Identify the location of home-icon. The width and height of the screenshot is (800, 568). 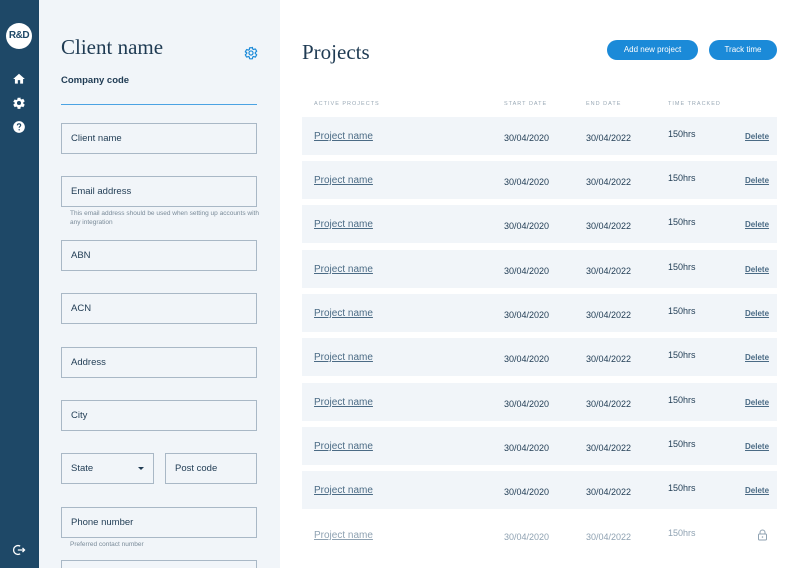
(19, 79).